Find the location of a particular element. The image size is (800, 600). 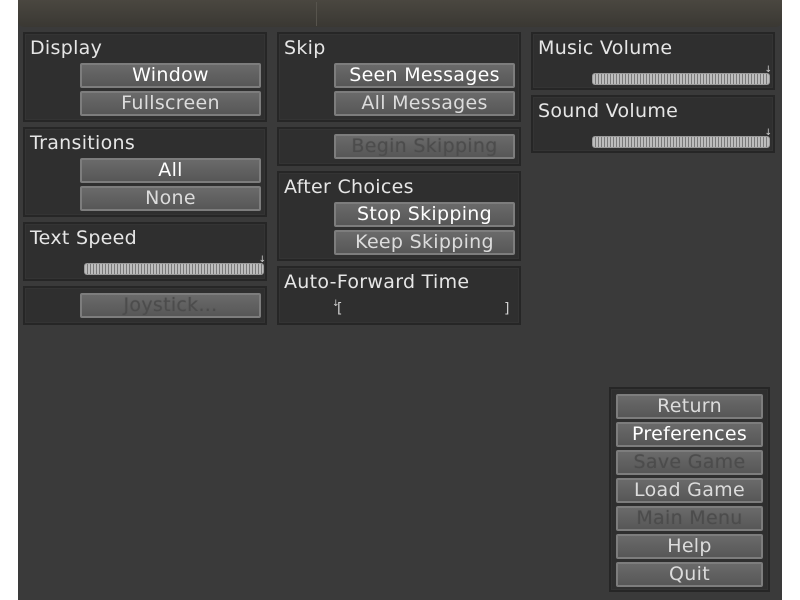

display-label: Display is located at coordinates (66, 48).